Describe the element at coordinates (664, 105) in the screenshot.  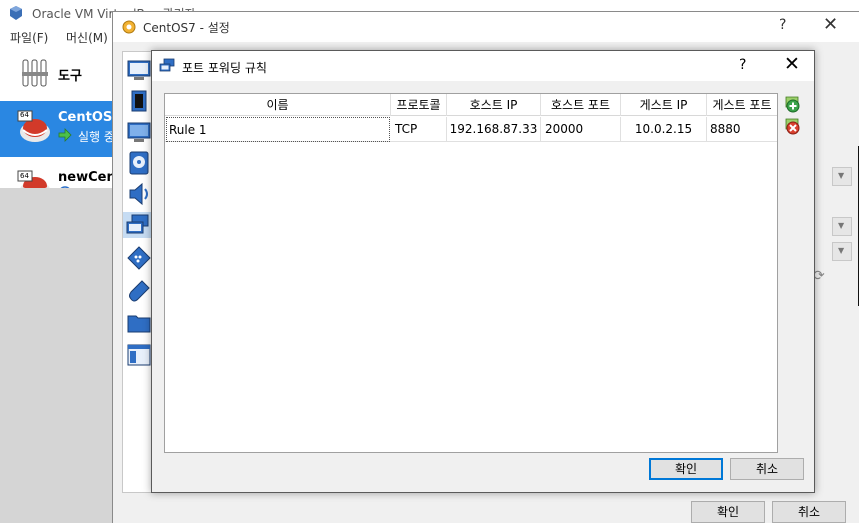
I see `column-header-guest-ip: 게스트 IP` at that location.